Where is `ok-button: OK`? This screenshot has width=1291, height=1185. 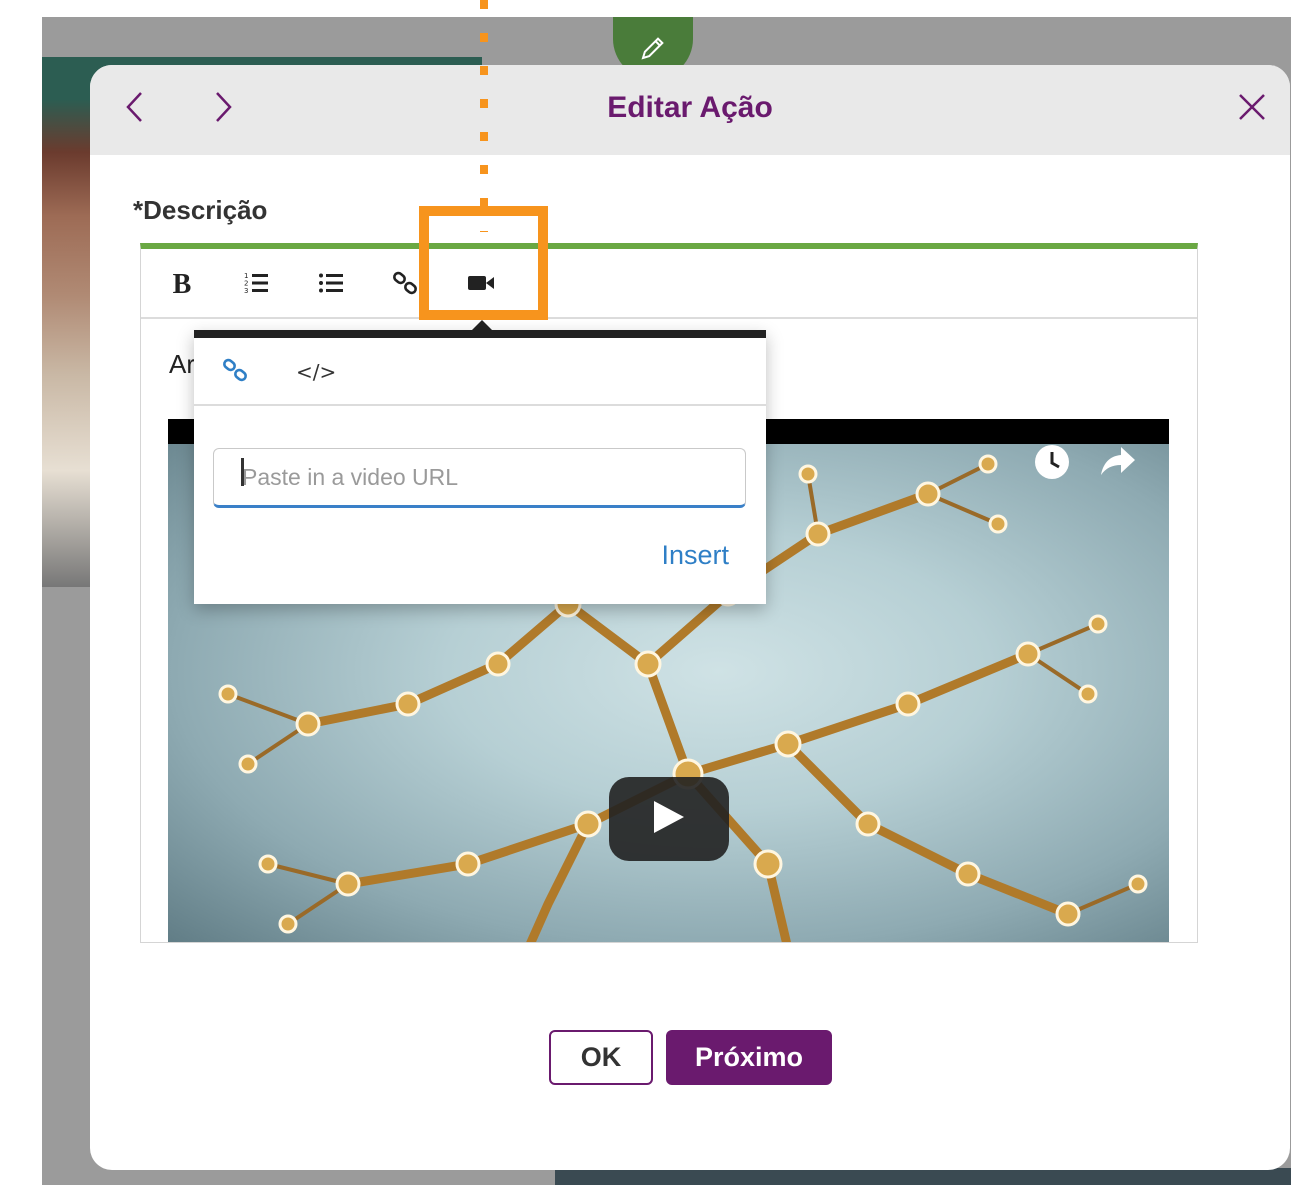
ok-button: OK is located at coordinates (601, 1057).